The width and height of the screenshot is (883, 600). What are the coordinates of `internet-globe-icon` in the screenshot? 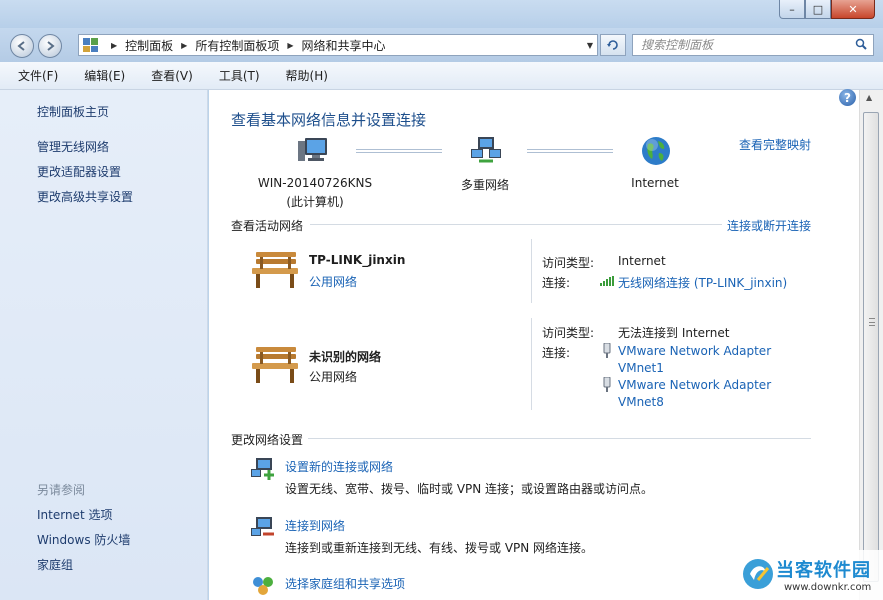 It's located at (656, 151).